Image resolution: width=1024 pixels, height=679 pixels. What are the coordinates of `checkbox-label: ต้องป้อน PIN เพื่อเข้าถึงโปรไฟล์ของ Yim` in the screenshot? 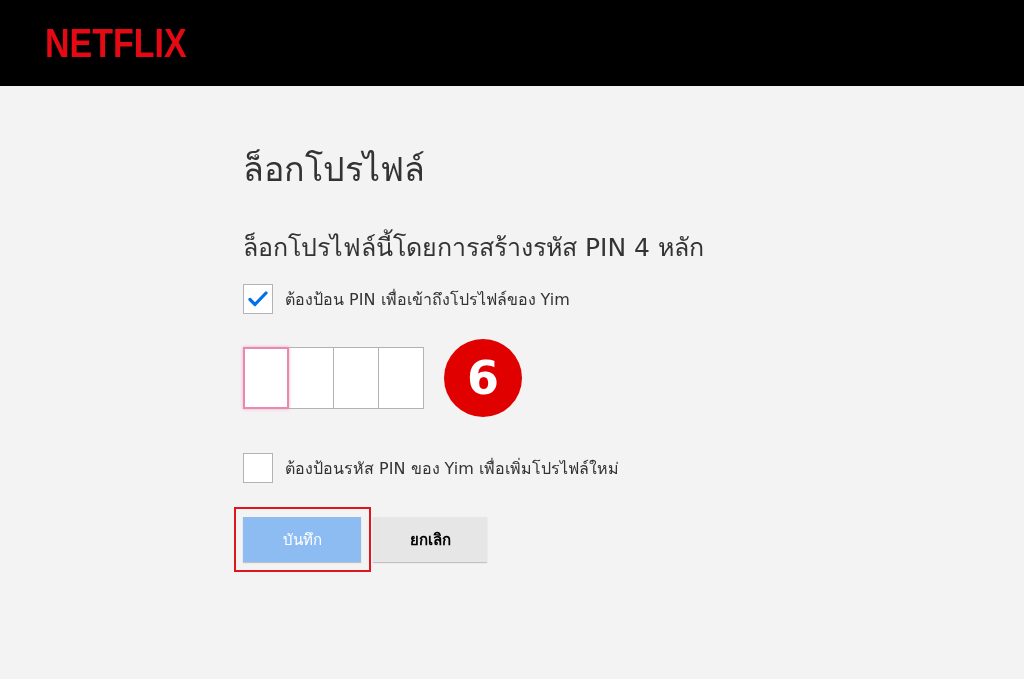 It's located at (427, 299).